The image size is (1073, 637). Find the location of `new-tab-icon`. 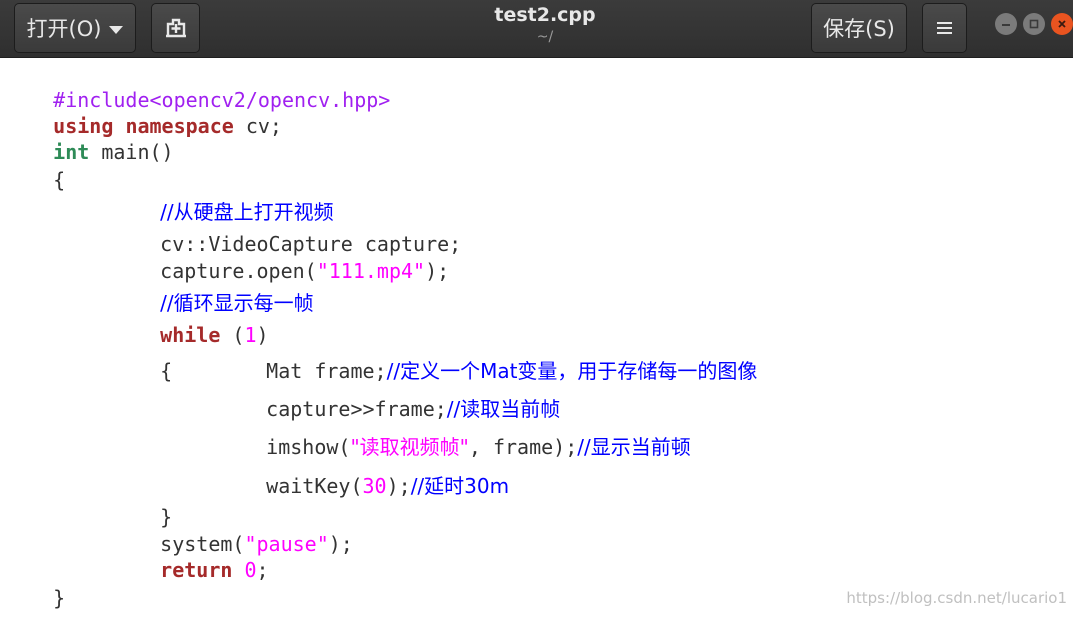

new-tab-icon is located at coordinates (175, 28).